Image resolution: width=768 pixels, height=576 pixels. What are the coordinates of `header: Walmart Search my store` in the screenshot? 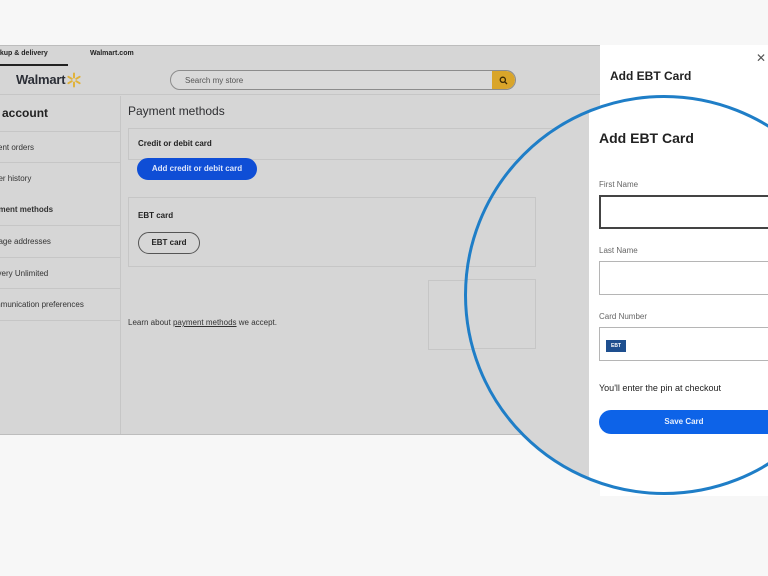 It's located at (300, 80).